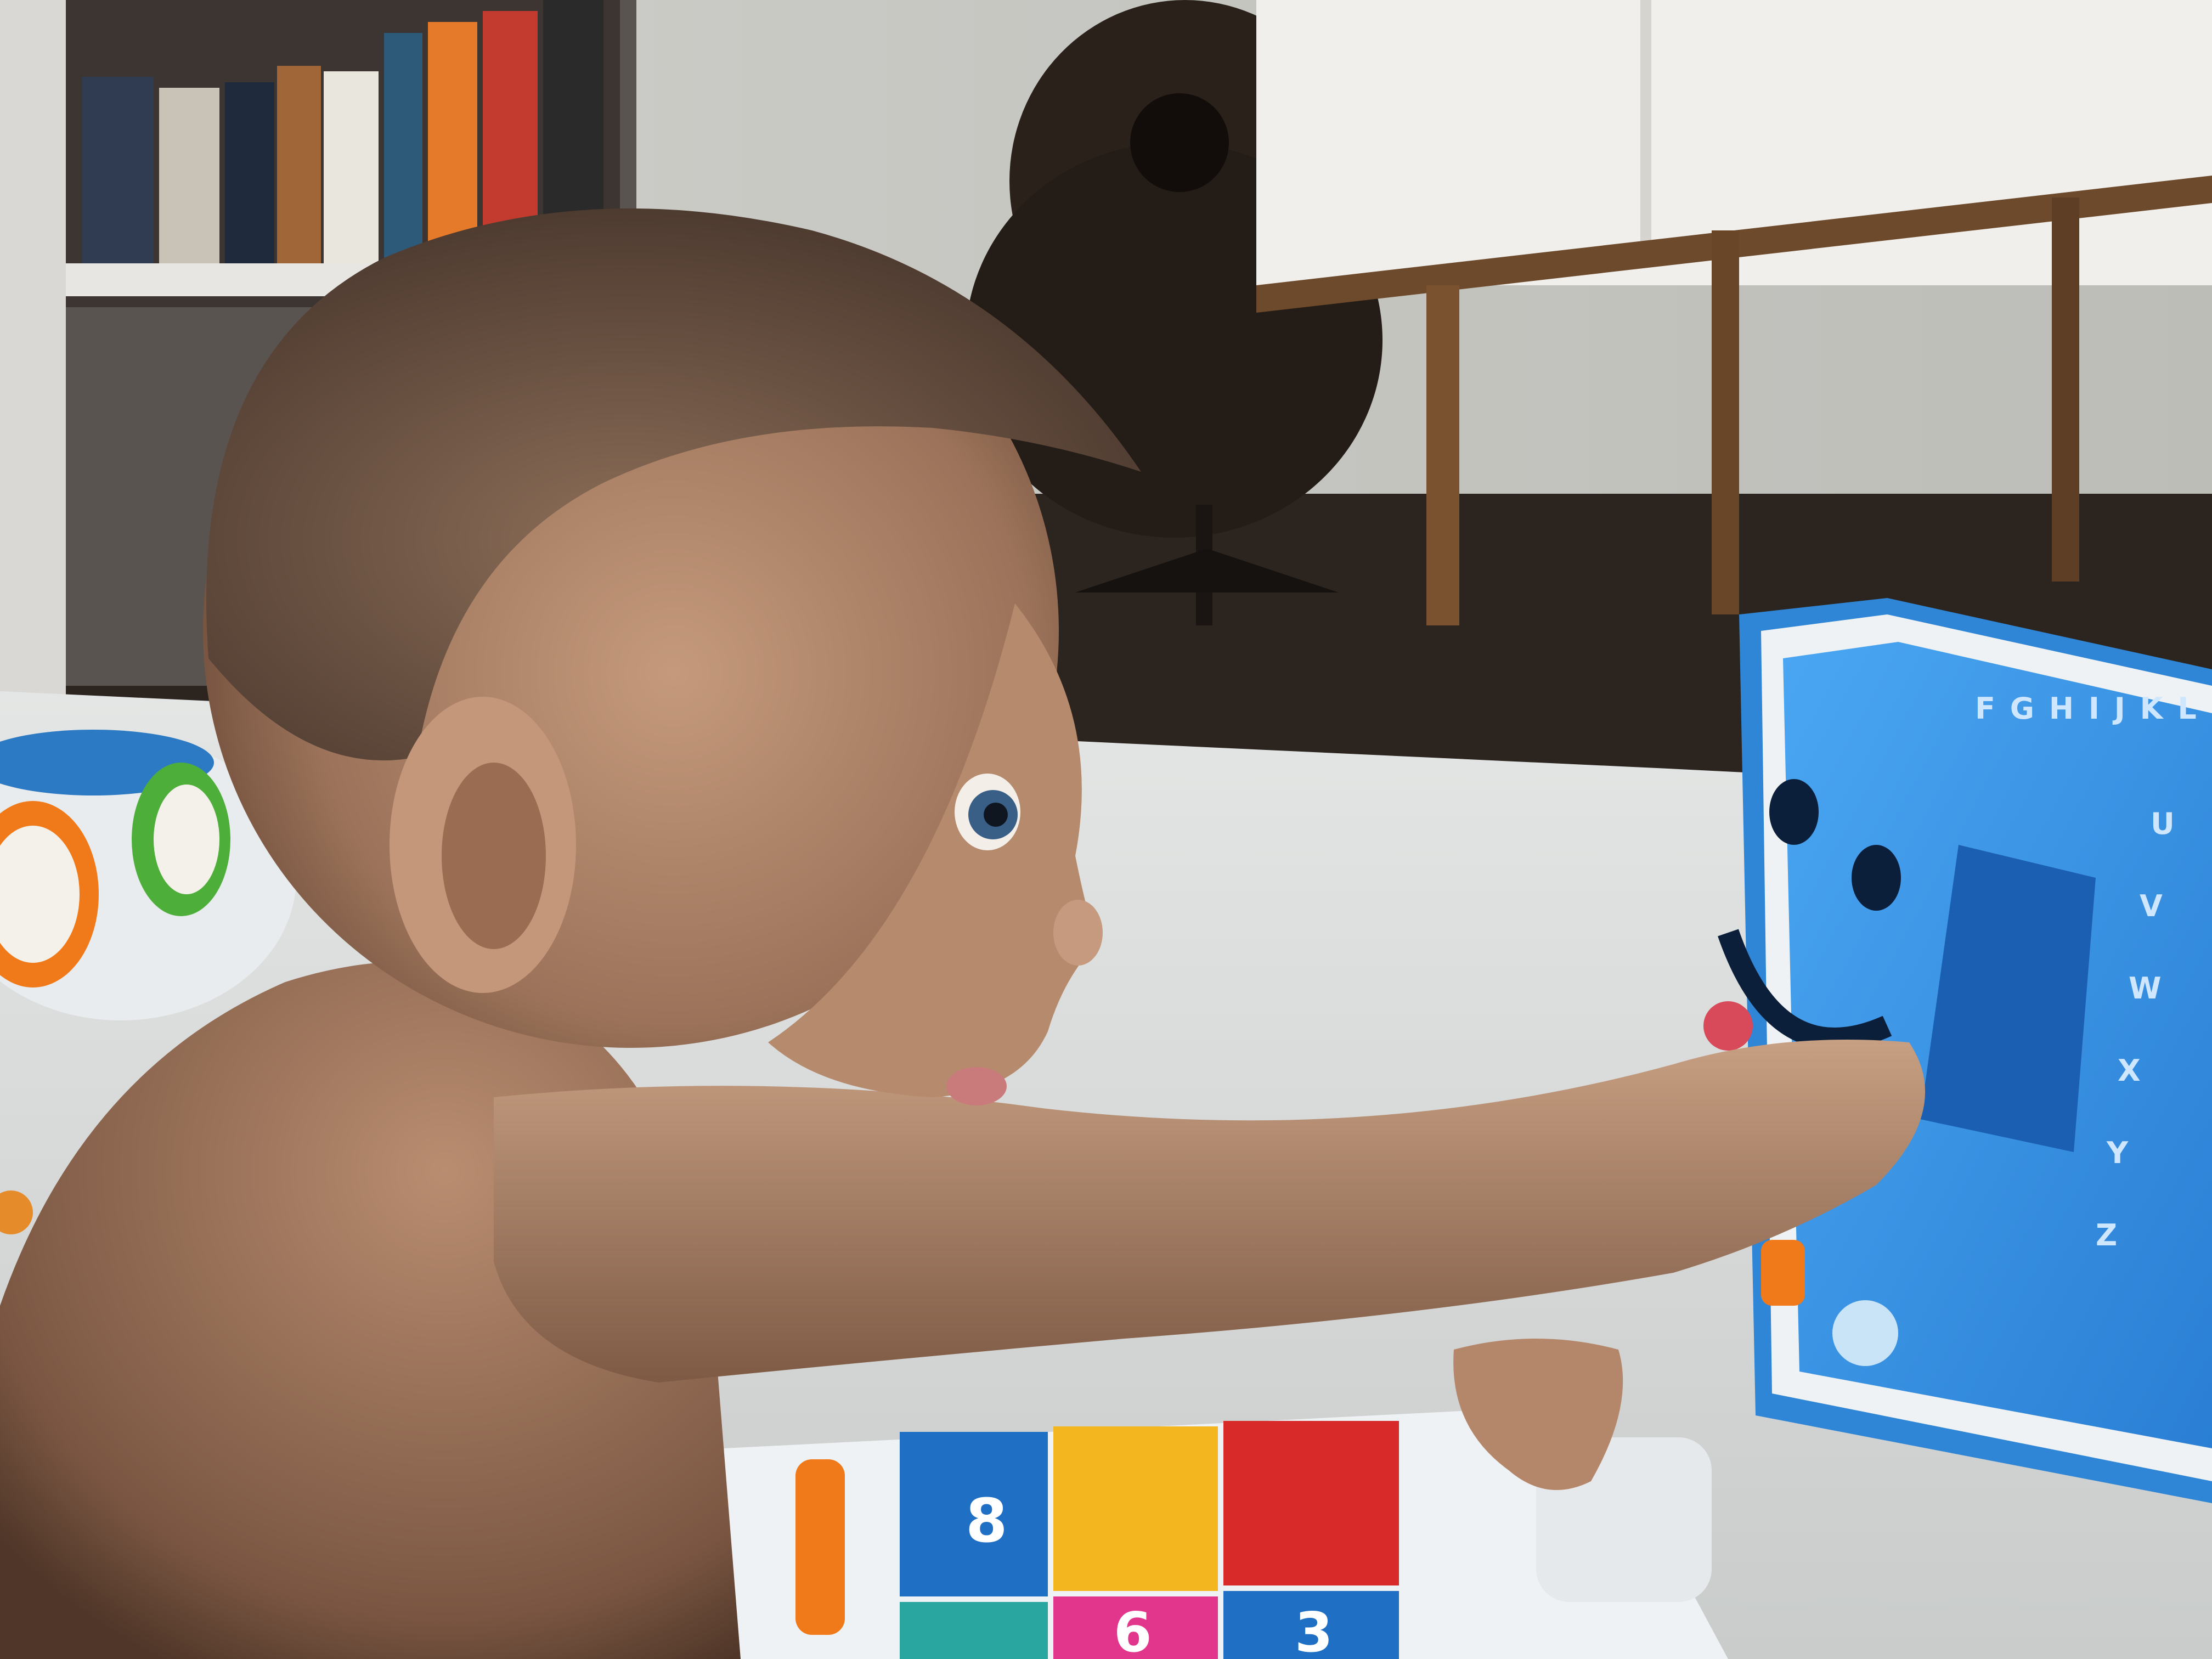  What do you see at coordinates (1133, 1630) in the screenshot?
I see `key-label-6: 6` at bounding box center [1133, 1630].